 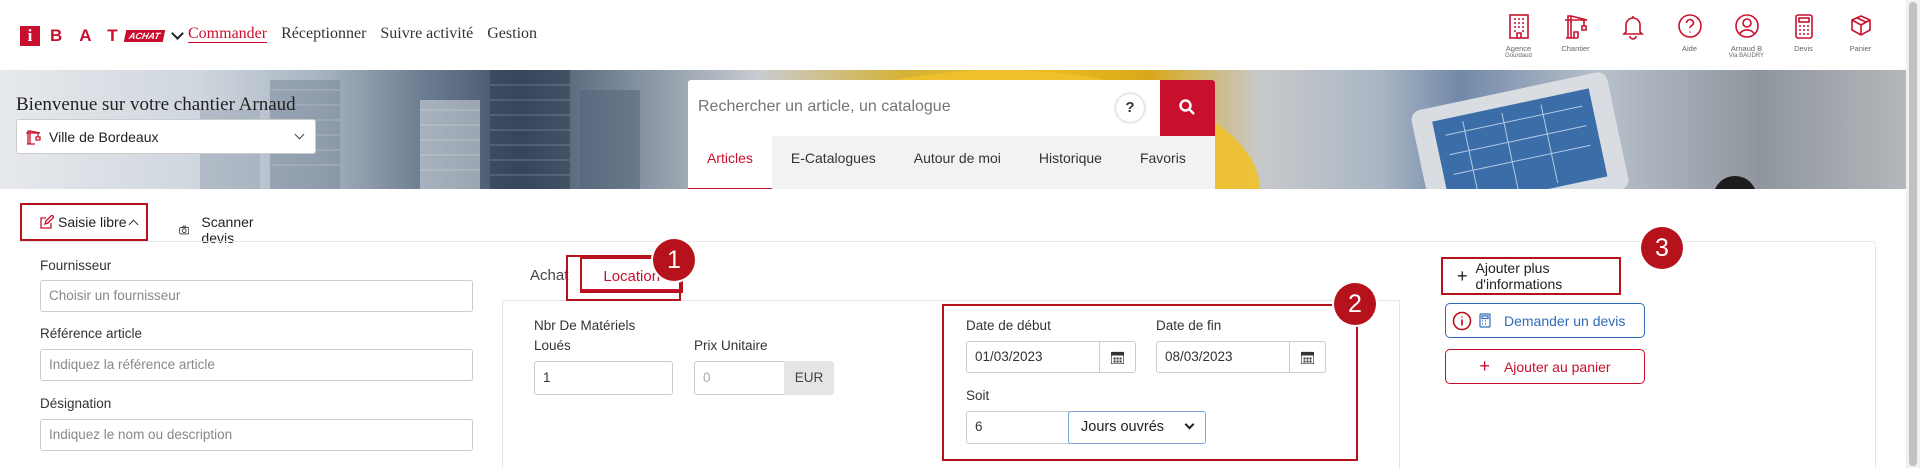 What do you see at coordinates (323, 34) in the screenshot?
I see `nav-receptionner: Réceptionner` at bounding box center [323, 34].